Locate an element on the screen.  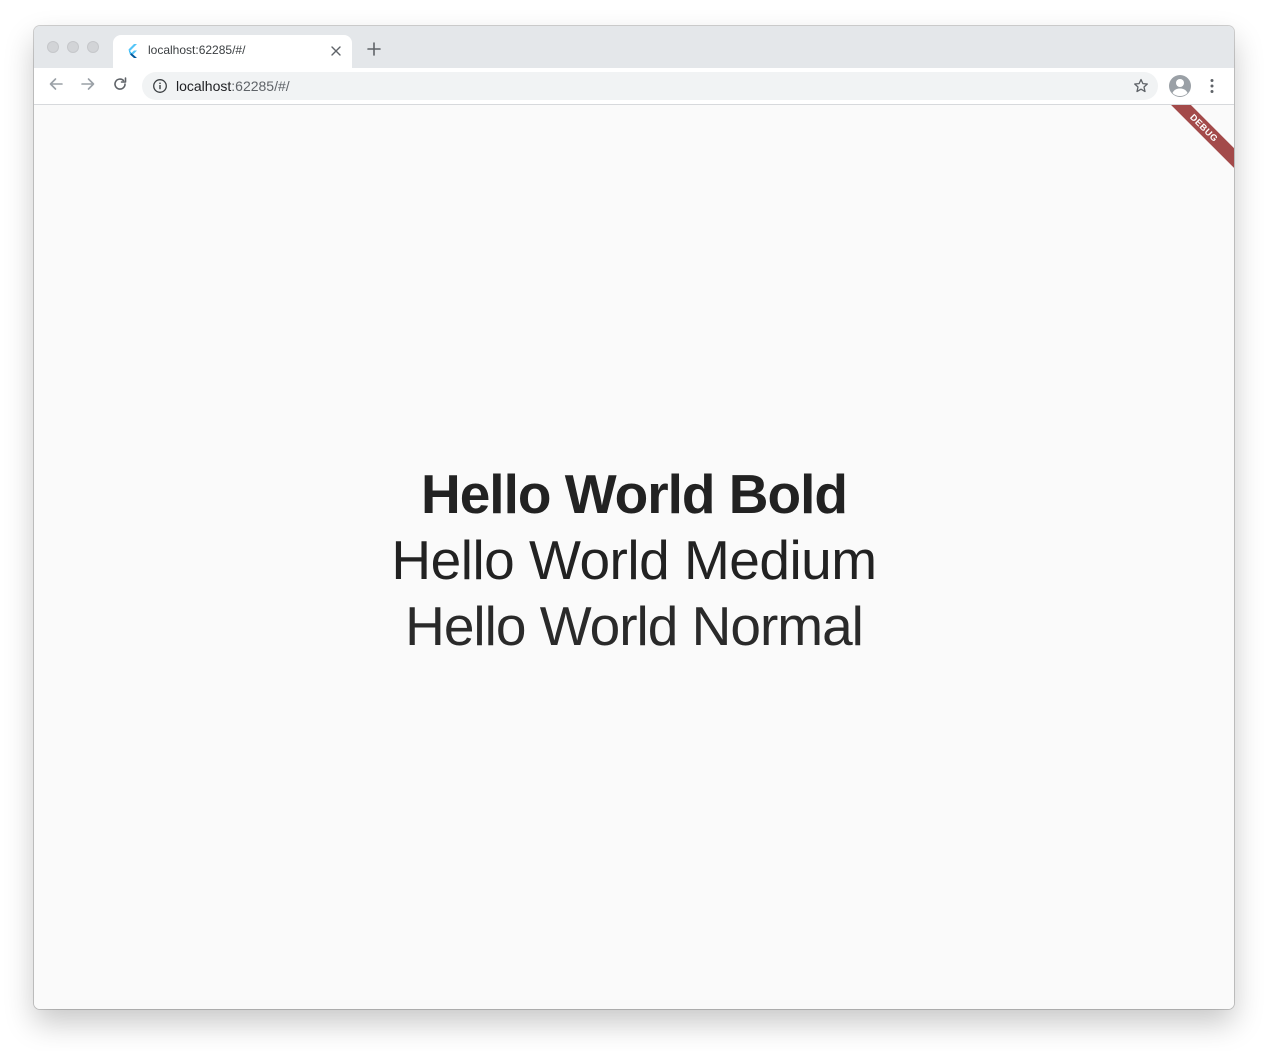
maximize-window-button is located at coordinates (93, 47).